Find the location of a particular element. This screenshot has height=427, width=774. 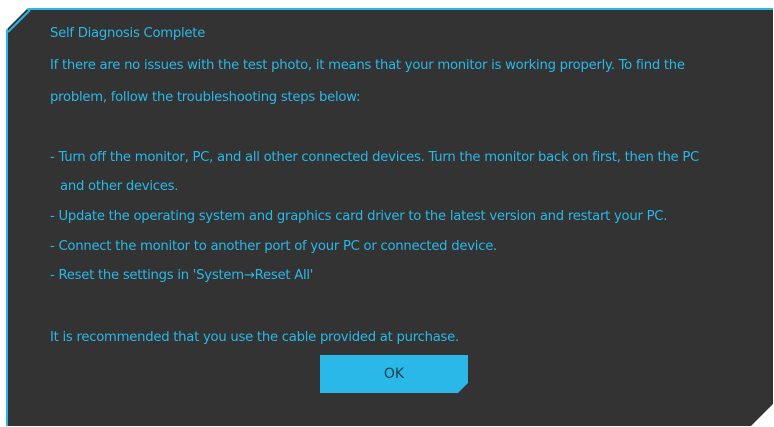

corner-accent-top-left is located at coordinates (24, 26).